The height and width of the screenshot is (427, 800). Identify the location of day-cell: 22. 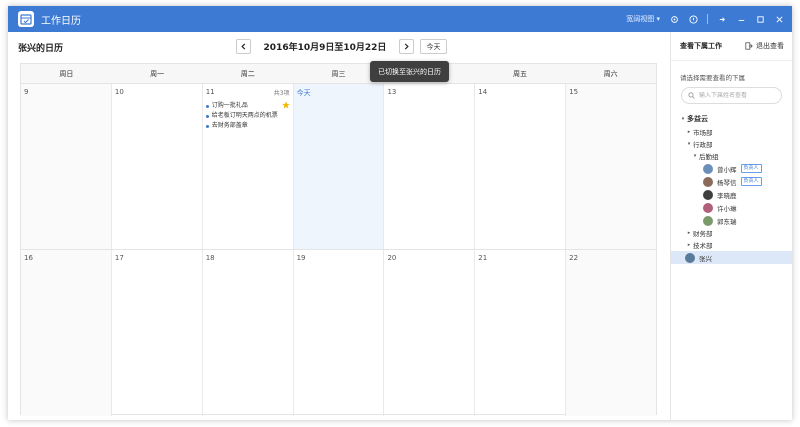
(611, 333).